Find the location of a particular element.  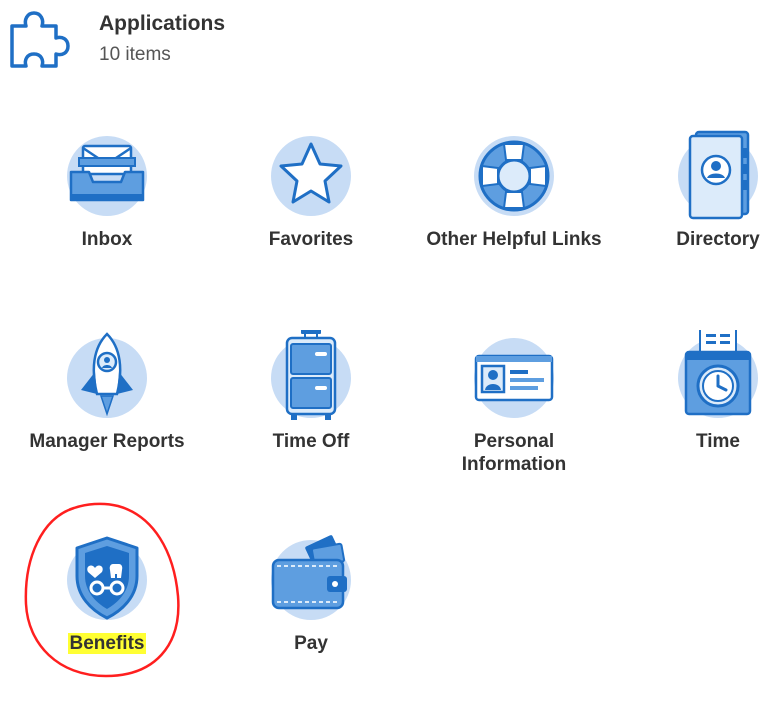

app-tile-time-off: Time Off is located at coordinates (311, 425).